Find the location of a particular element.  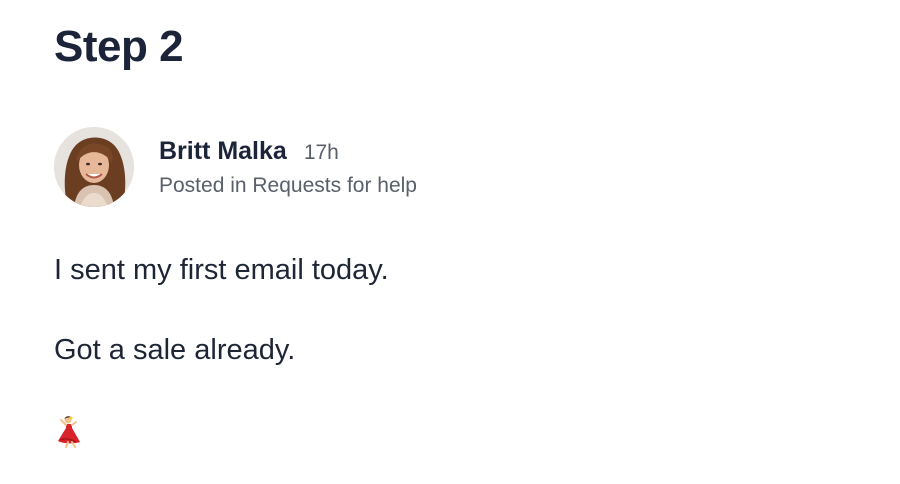

page-title: Step 2 is located at coordinates (119, 46).